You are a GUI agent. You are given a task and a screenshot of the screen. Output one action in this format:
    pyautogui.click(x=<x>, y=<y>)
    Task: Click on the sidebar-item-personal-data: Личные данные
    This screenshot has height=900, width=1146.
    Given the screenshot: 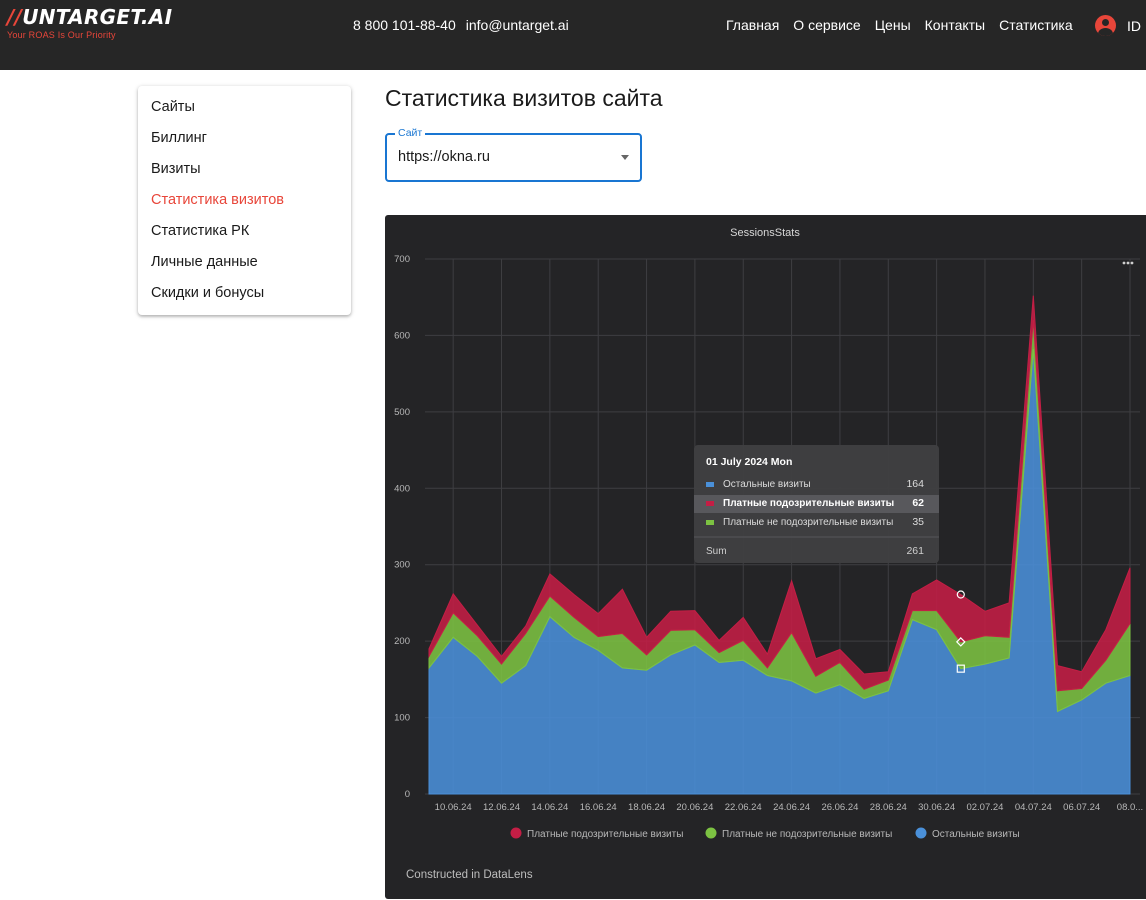 What is the action you would take?
    pyautogui.click(x=244, y=267)
    